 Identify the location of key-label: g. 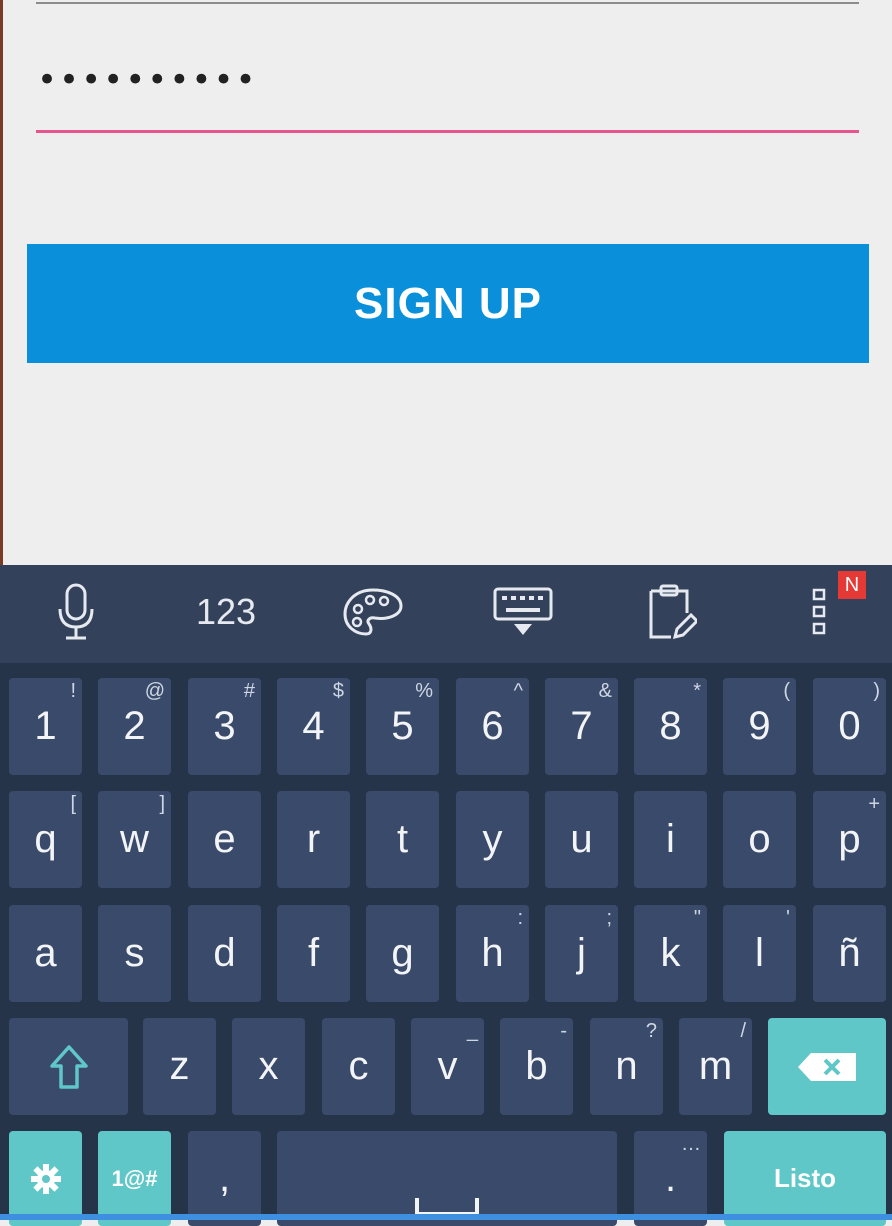
(402, 953).